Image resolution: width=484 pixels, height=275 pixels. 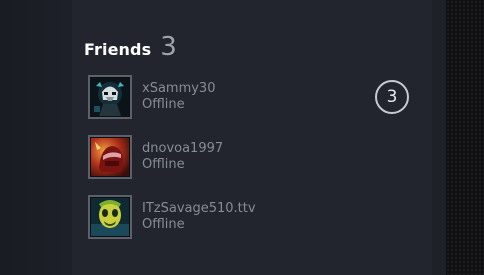 I want to click on friends-header: Friends 3, so click(x=130, y=47).